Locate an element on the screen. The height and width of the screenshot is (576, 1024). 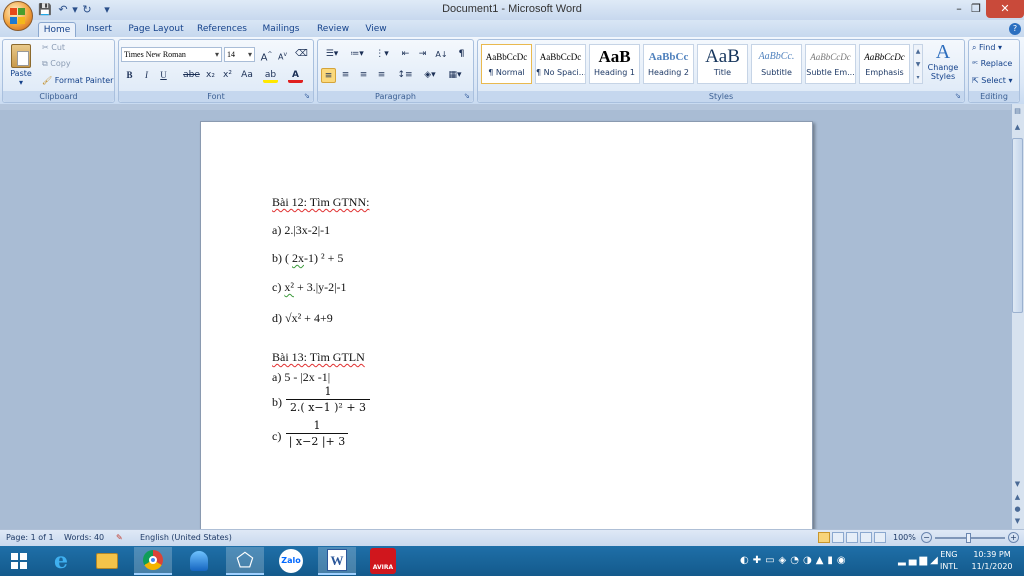
paste-button: Paste ▾ is located at coordinates (21, 65).